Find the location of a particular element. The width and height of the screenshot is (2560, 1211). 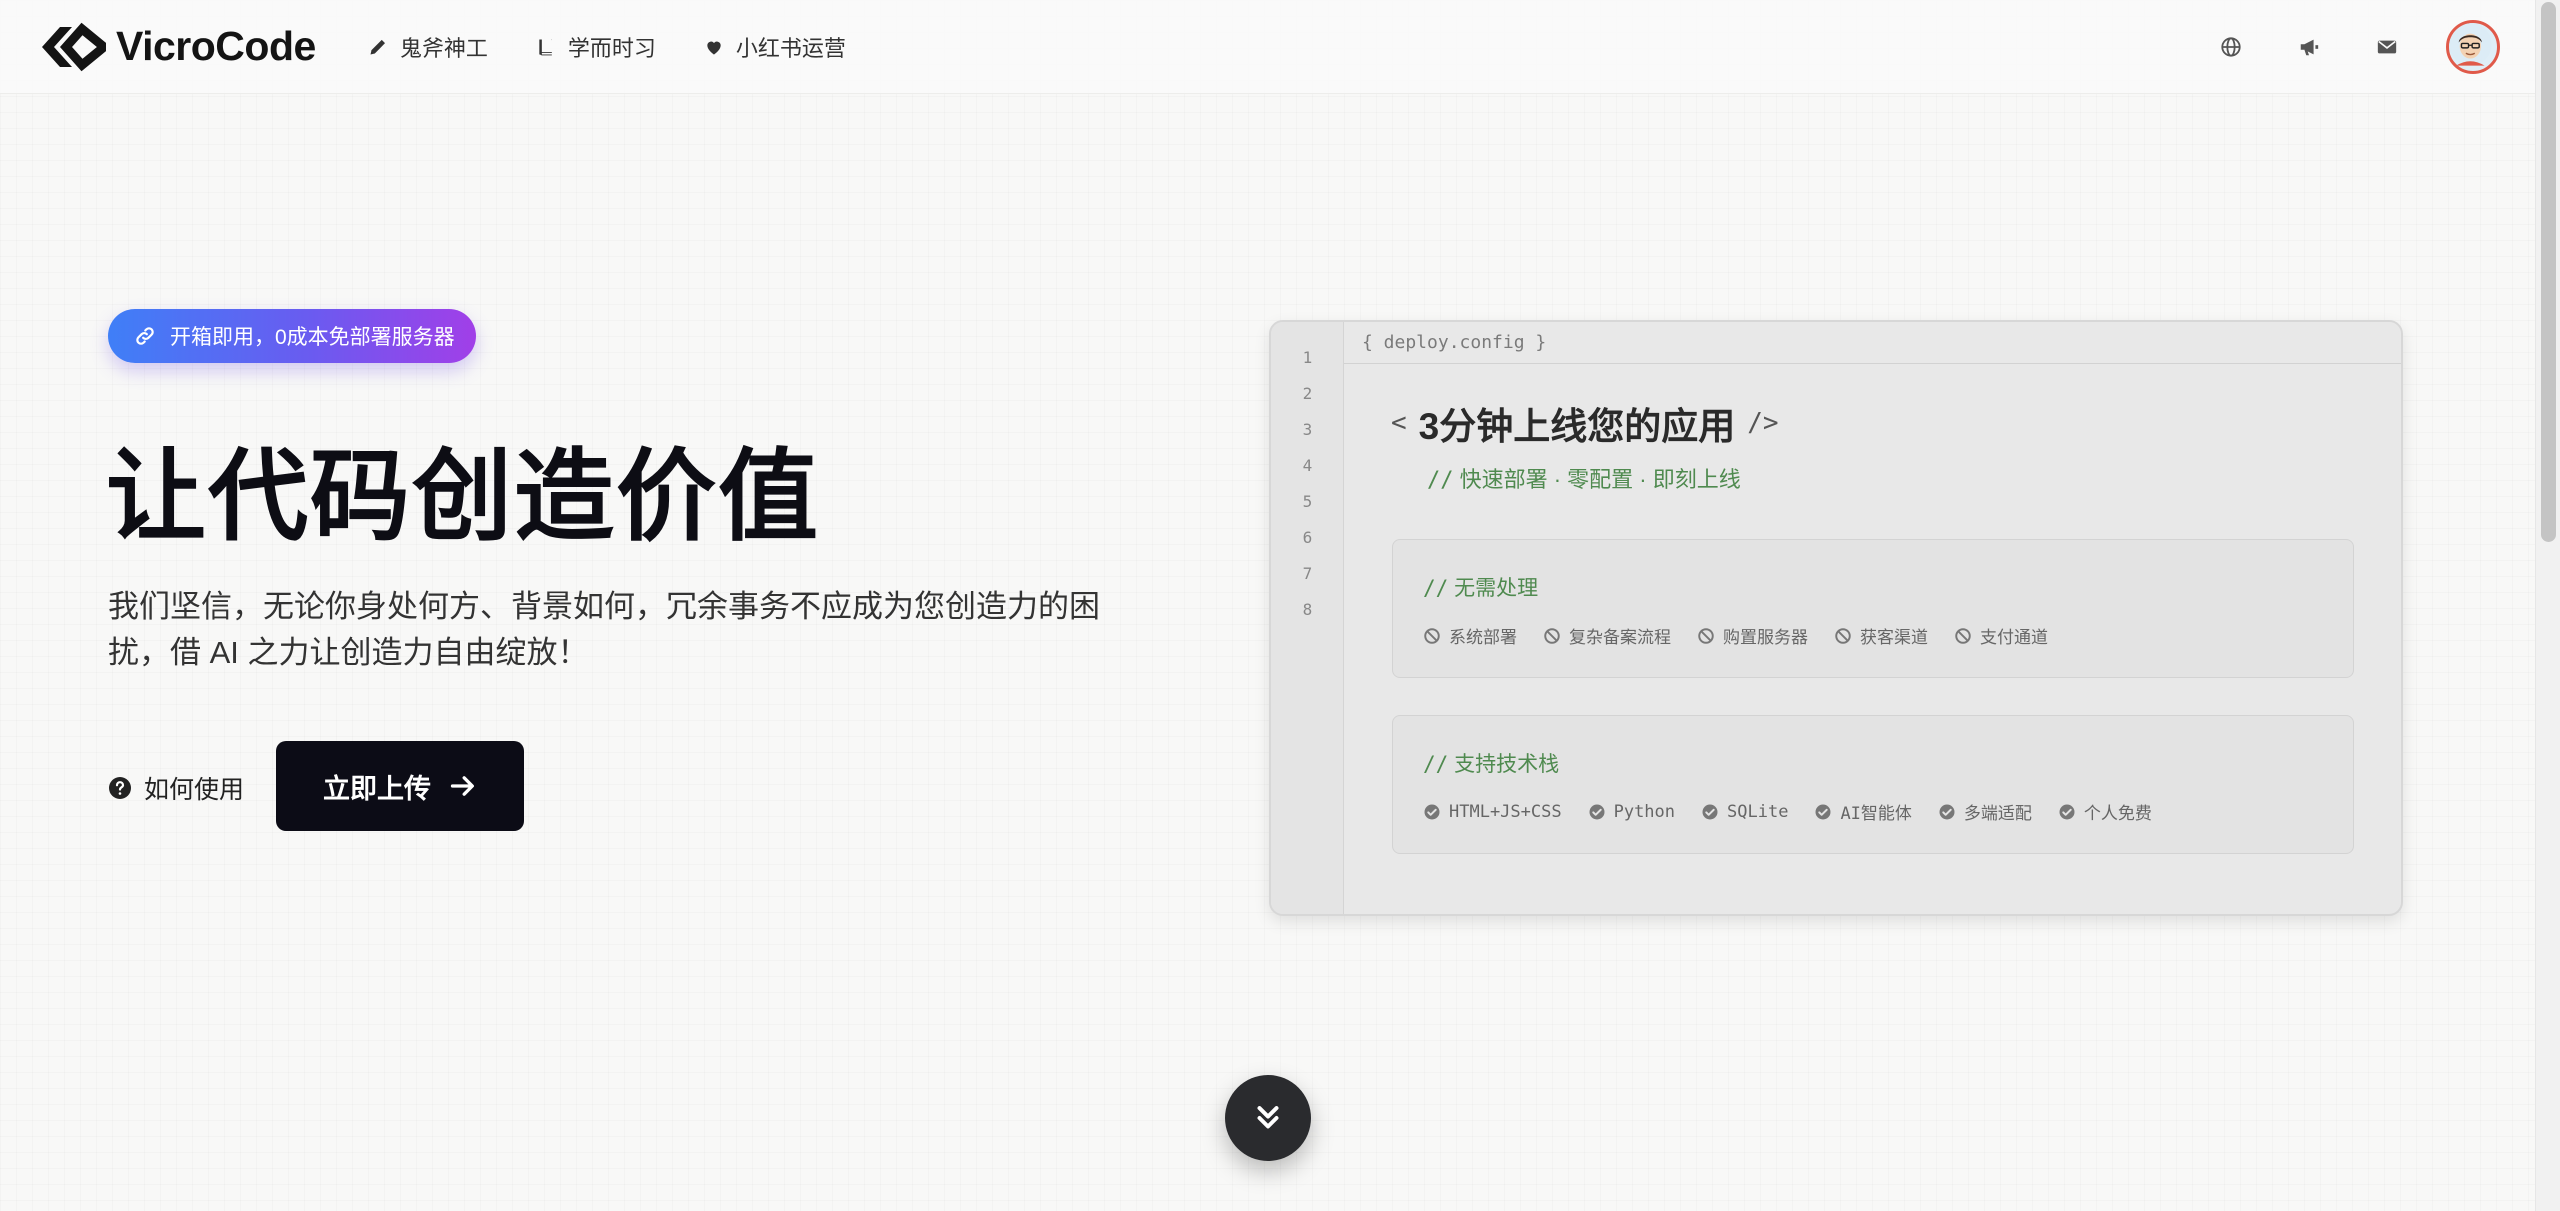

scrollbar-thumb is located at coordinates (2548, 272).